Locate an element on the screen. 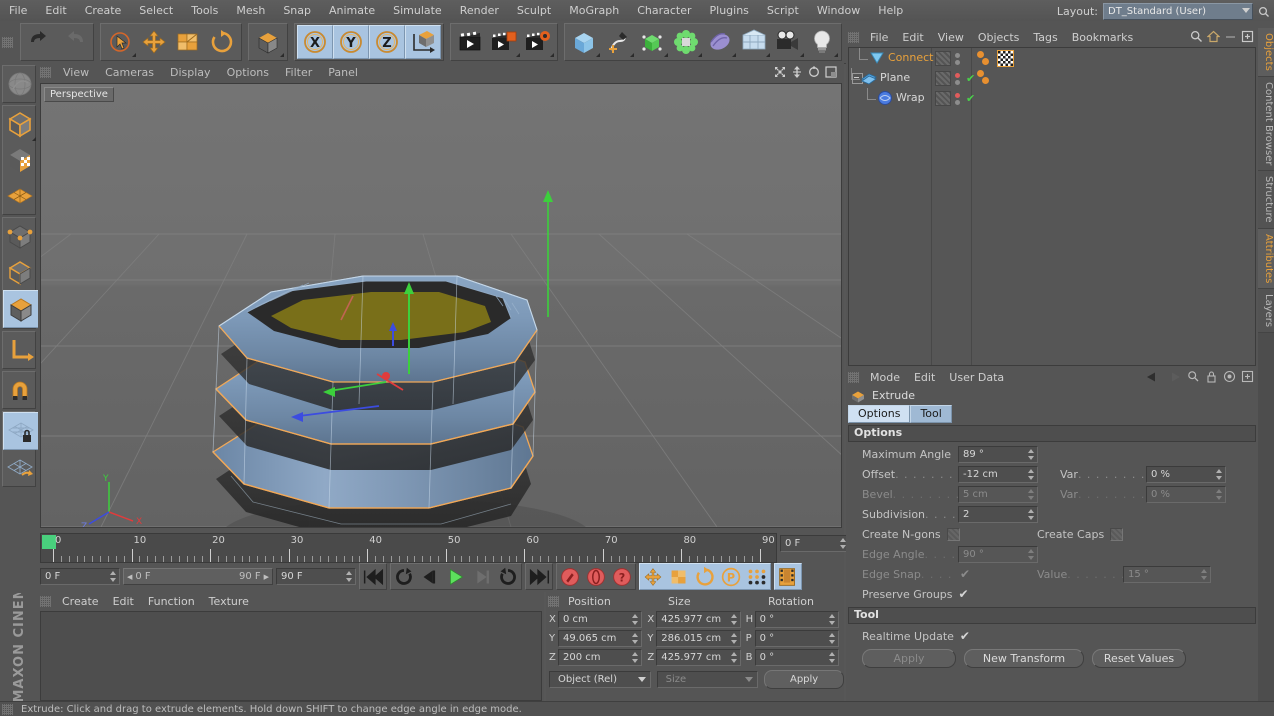  tag-dot-group is located at coordinates (986, 58).